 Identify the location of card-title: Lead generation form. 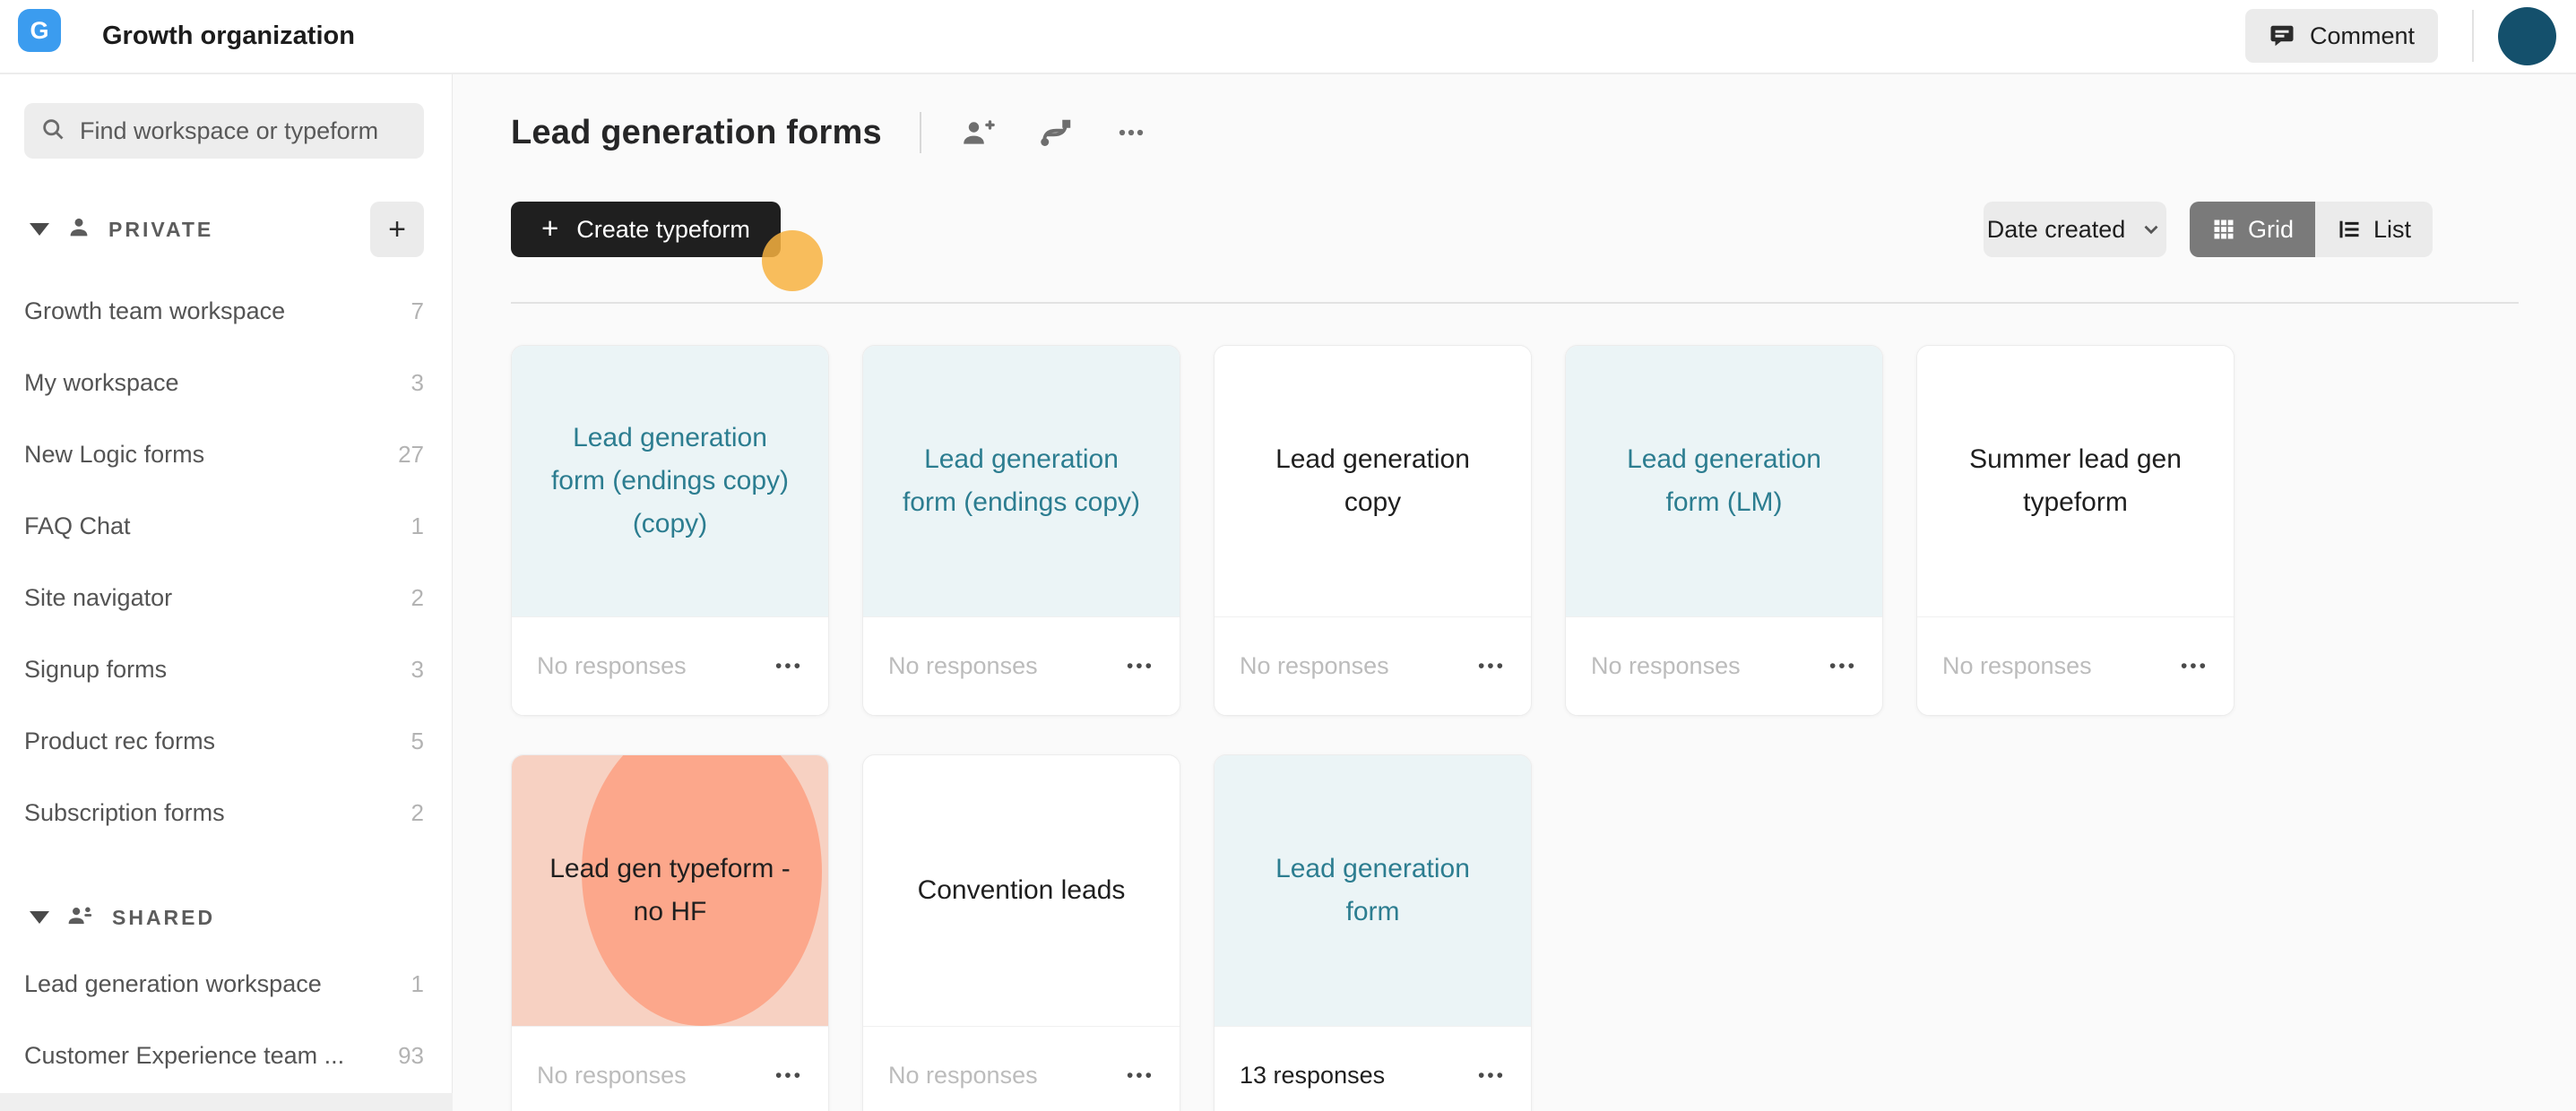
(1372, 890).